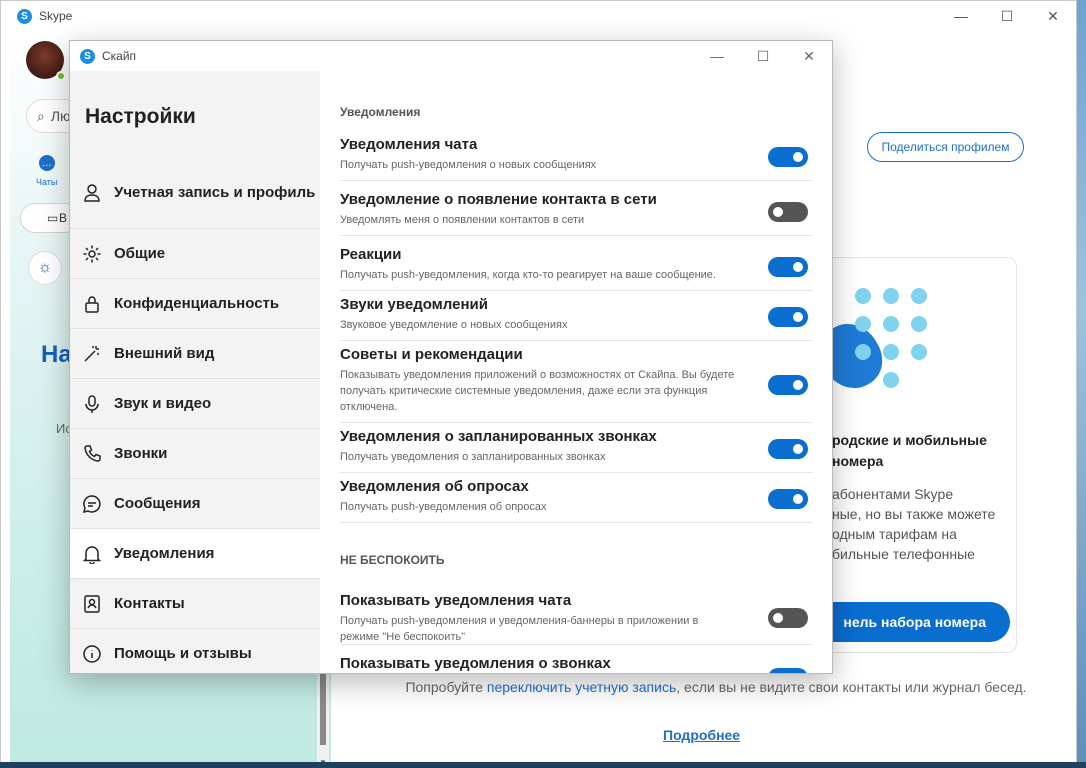 This screenshot has width=1086, height=768. What do you see at coordinates (141, 453) in the screenshot?
I see `nav-item-label: Звонки` at bounding box center [141, 453].